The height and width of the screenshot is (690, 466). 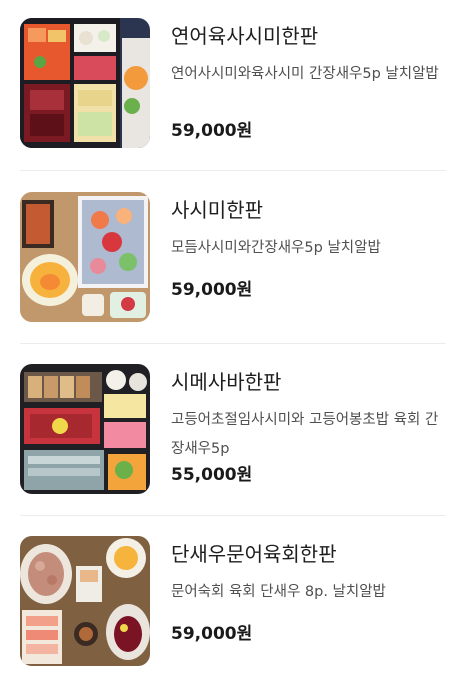 What do you see at coordinates (217, 210) in the screenshot?
I see `menu-item-name: 사시미한판` at bounding box center [217, 210].